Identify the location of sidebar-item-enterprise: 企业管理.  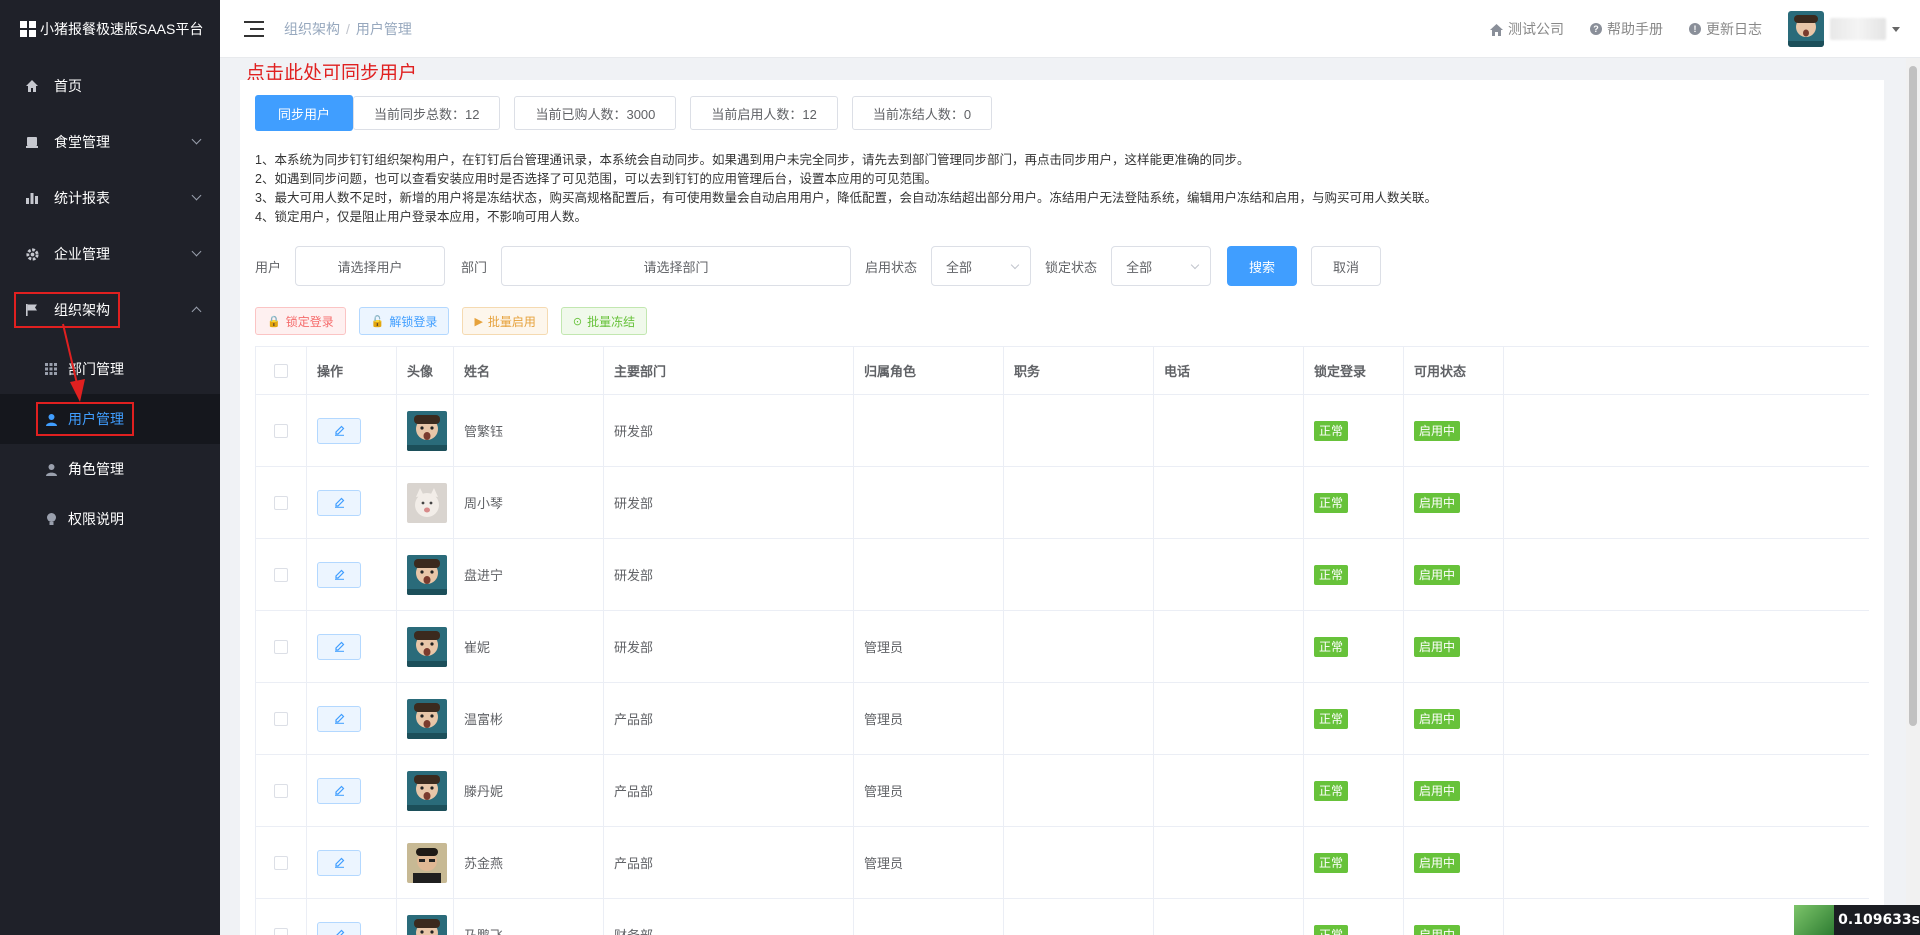
(110, 254).